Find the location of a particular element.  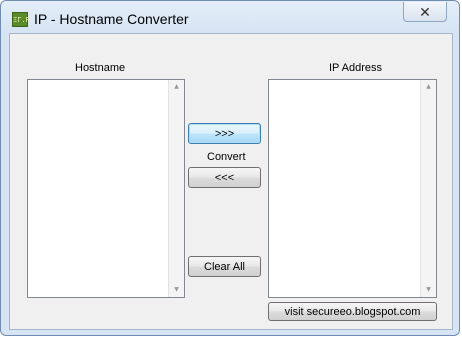

to-hostname-button: <<< is located at coordinates (224, 177).